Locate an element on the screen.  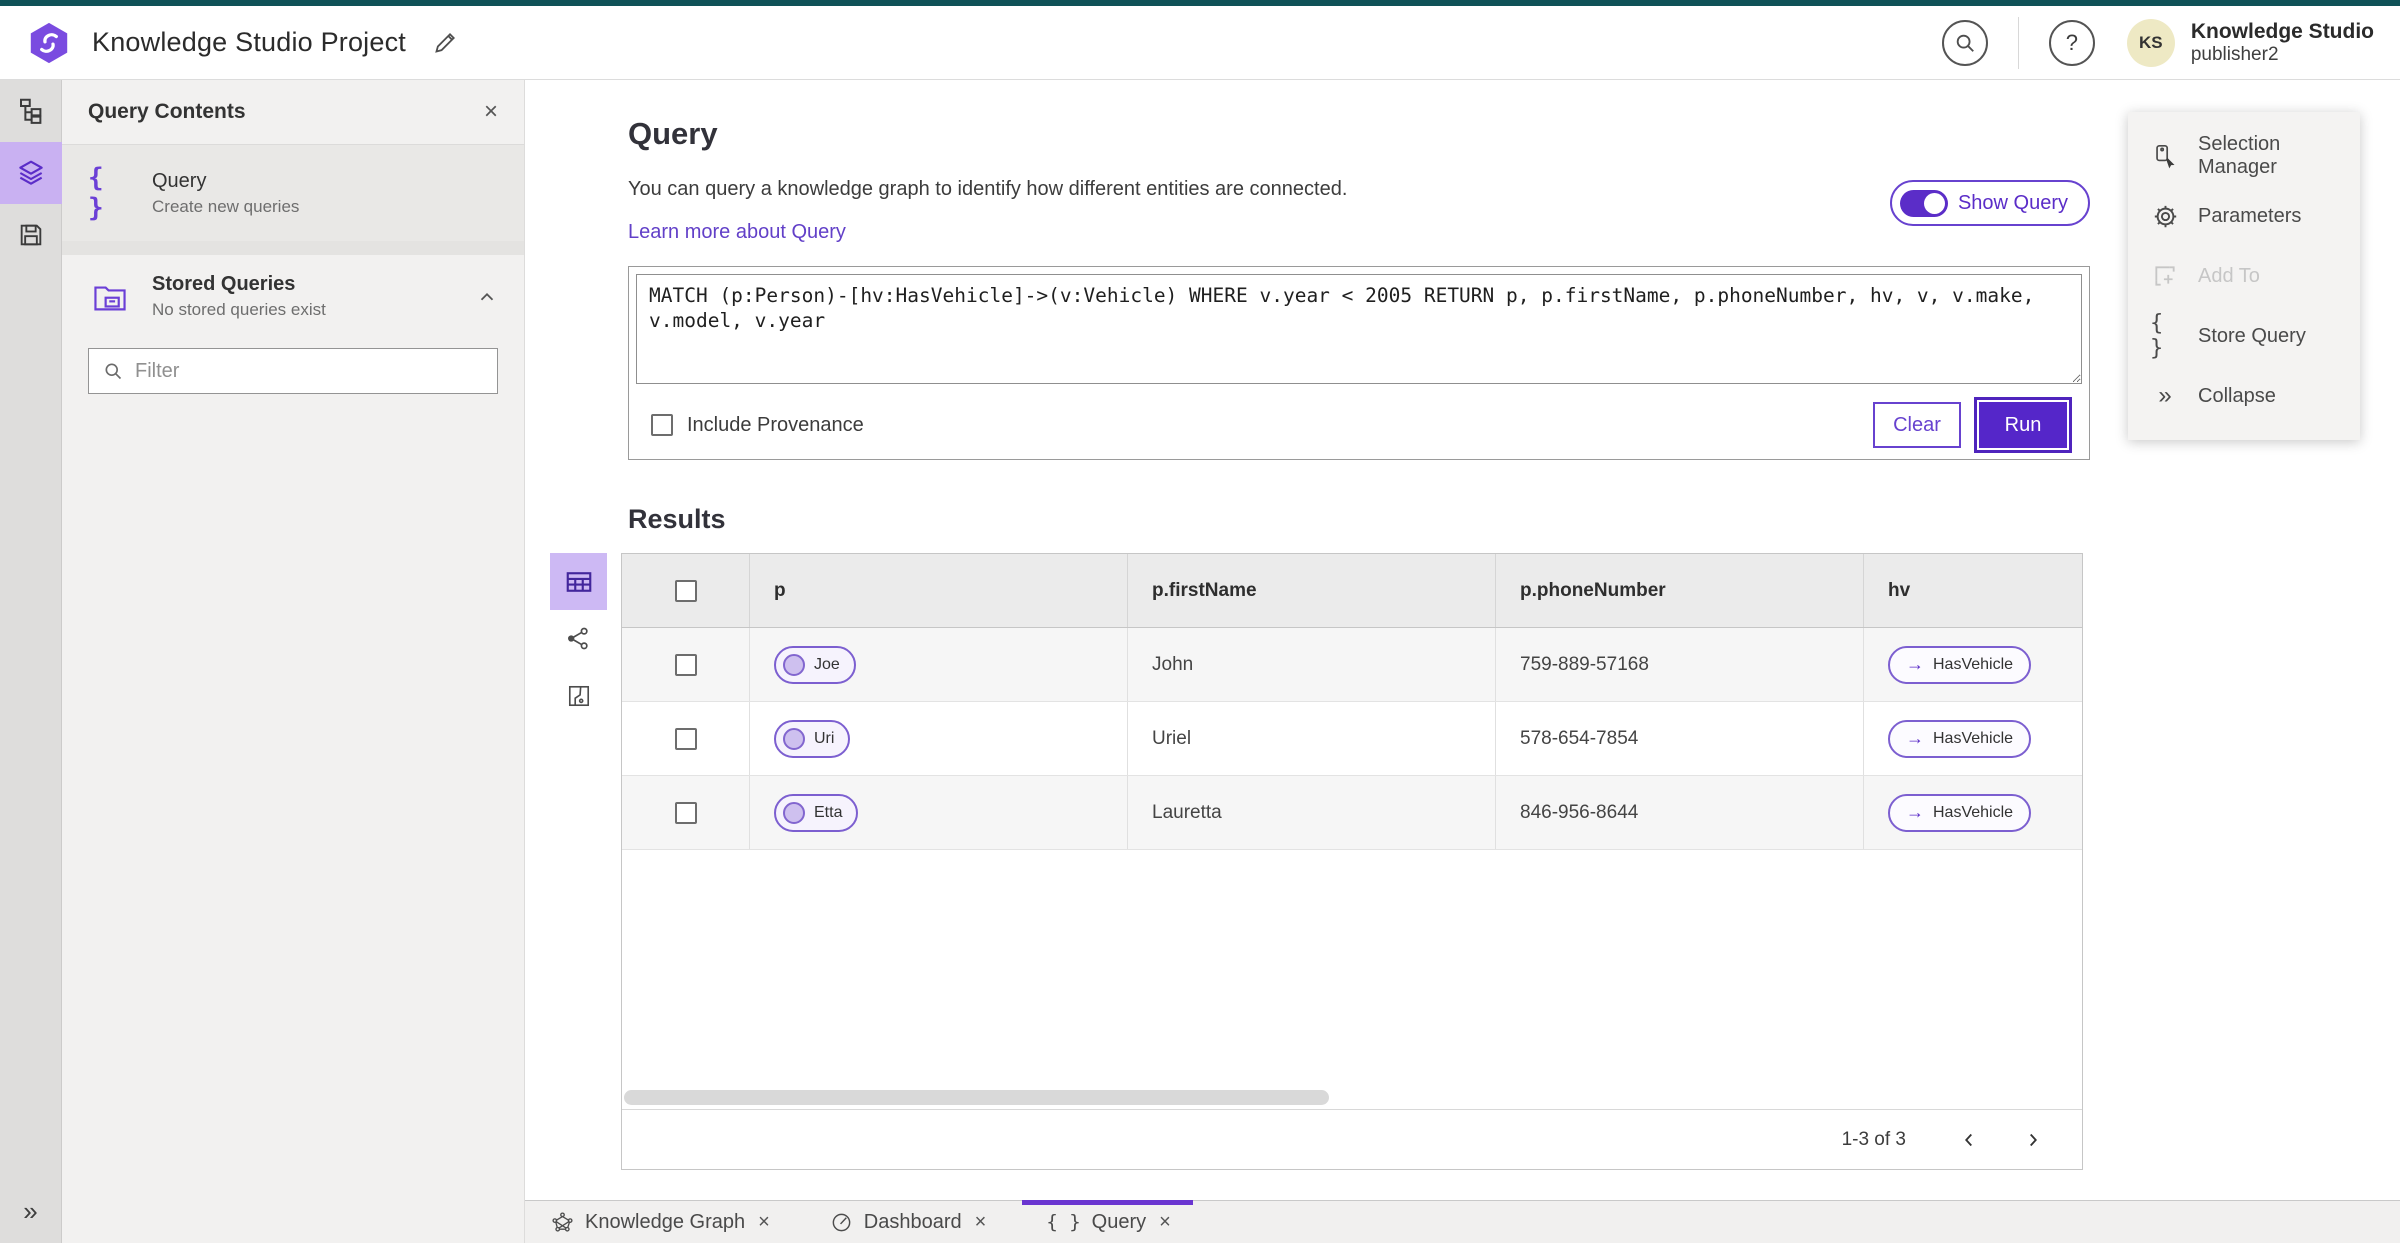
panel-section-gap is located at coordinates (293, 248).